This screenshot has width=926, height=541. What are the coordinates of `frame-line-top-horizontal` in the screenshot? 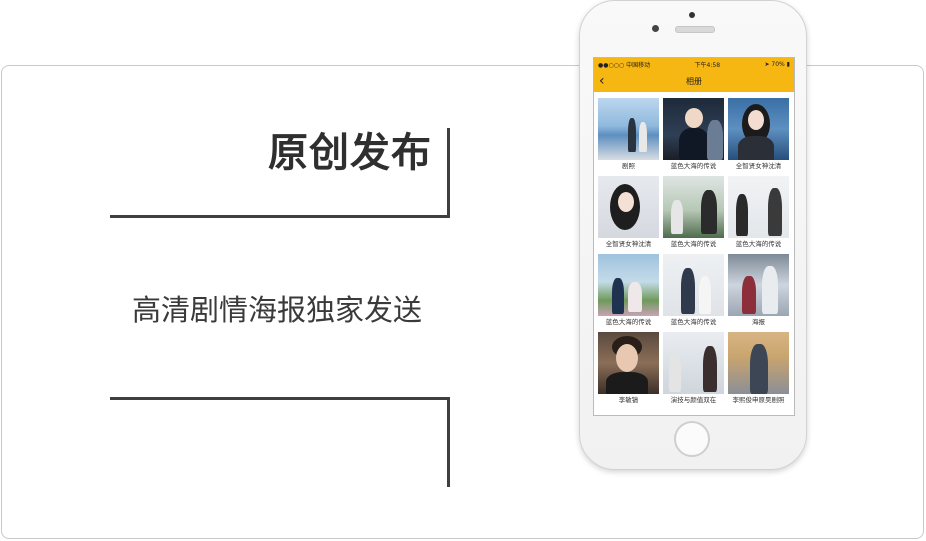 It's located at (280, 216).